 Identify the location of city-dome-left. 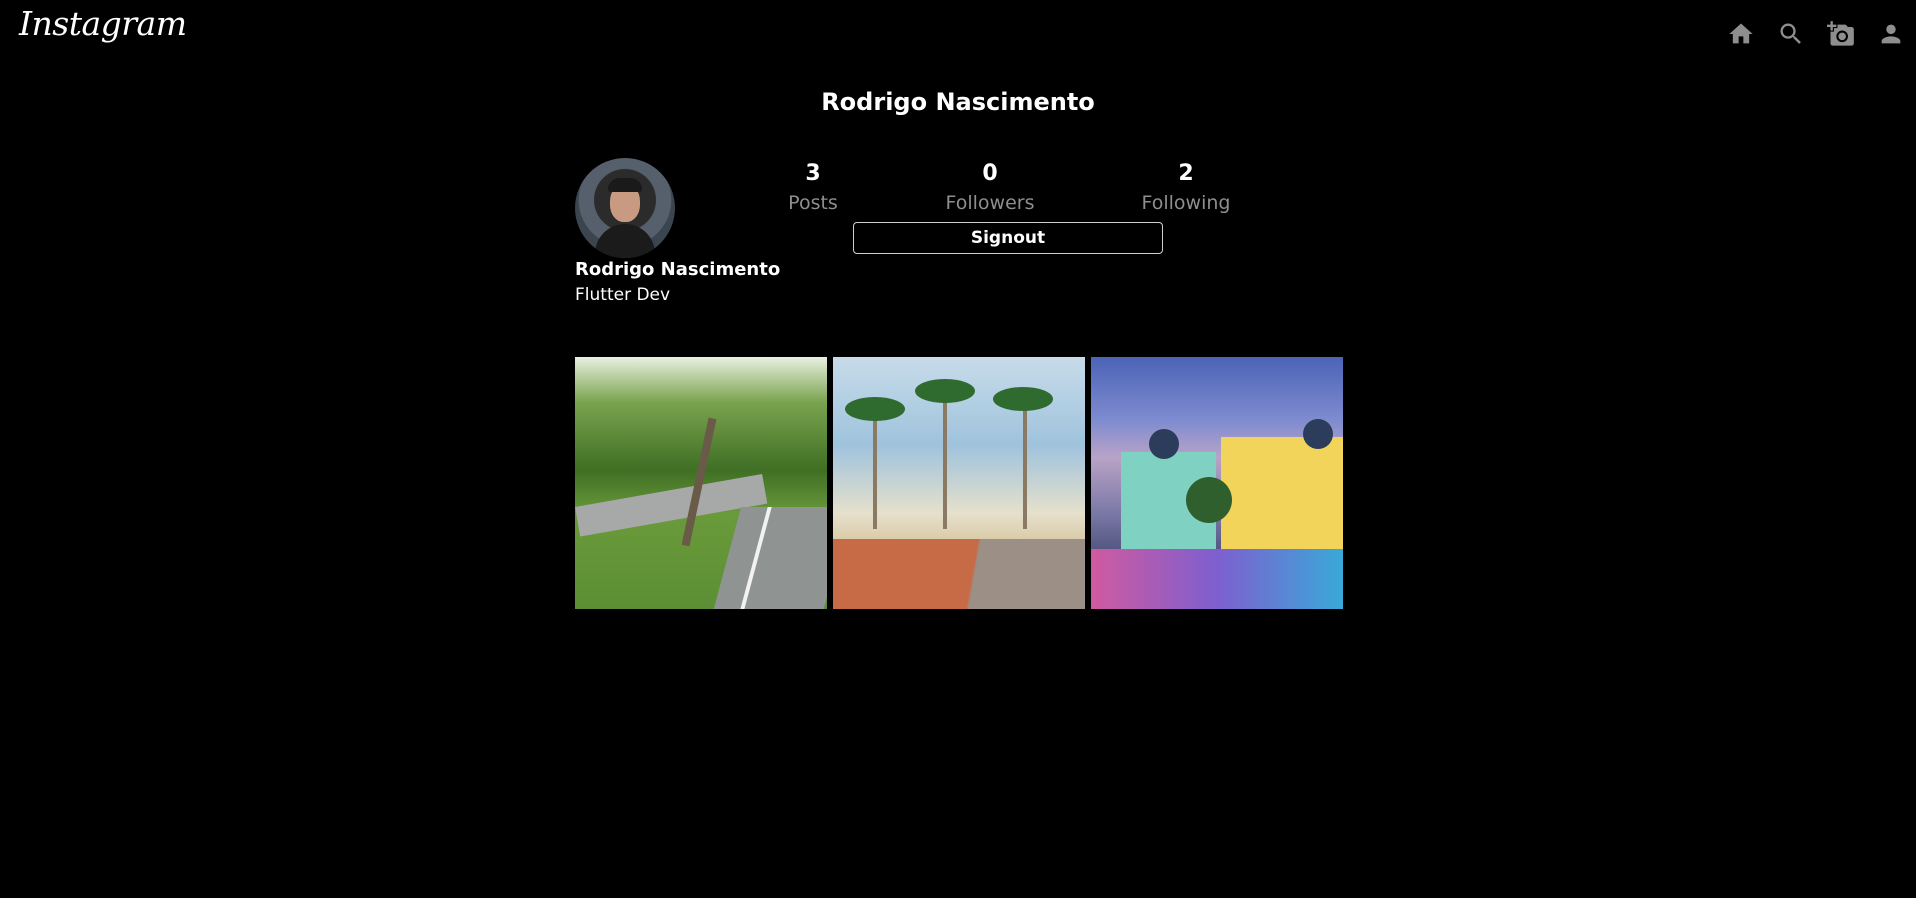
(1164, 444).